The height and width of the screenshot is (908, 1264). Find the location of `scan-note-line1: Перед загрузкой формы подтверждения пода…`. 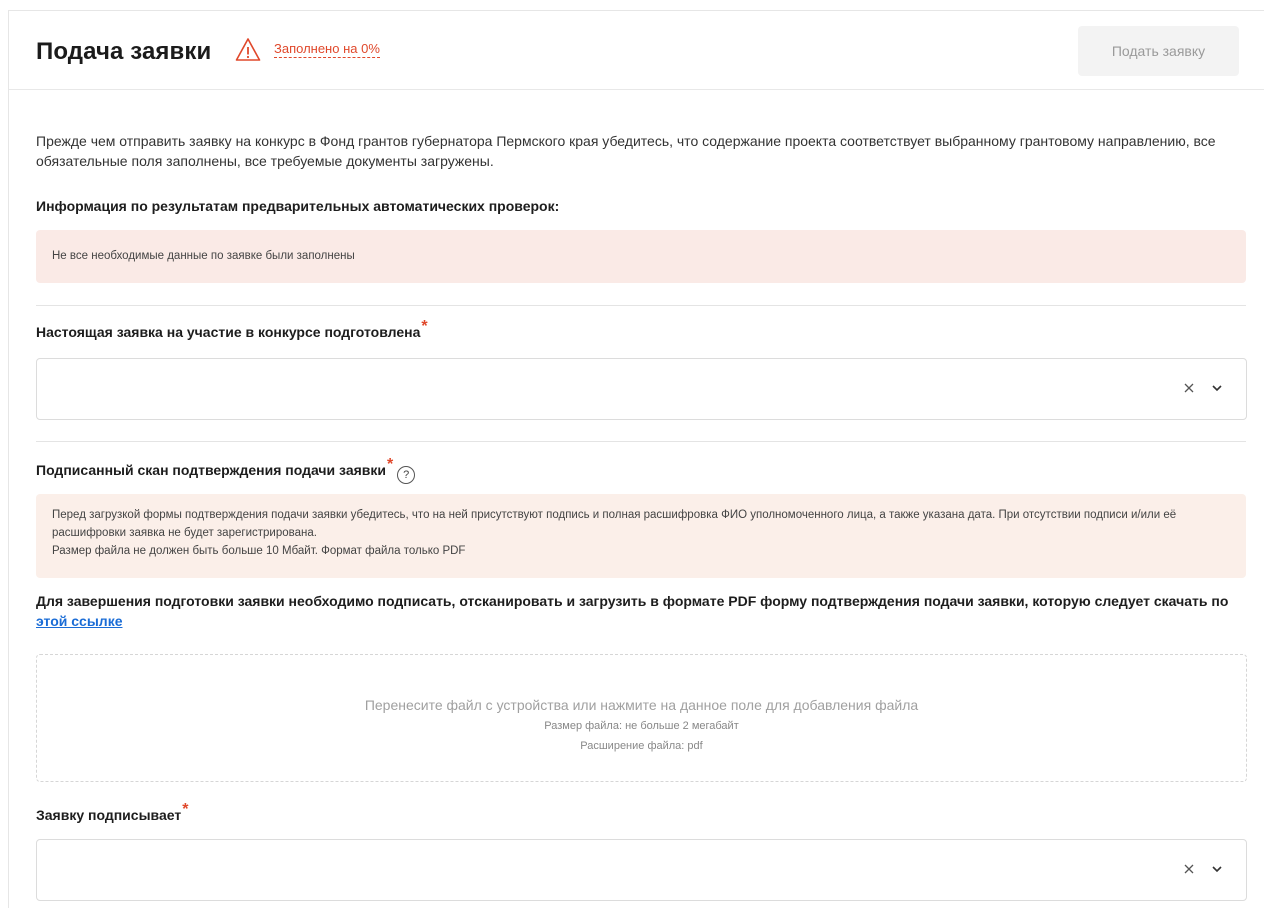

scan-note-line1: Перед загрузкой формы подтверждения пода… is located at coordinates (614, 524).